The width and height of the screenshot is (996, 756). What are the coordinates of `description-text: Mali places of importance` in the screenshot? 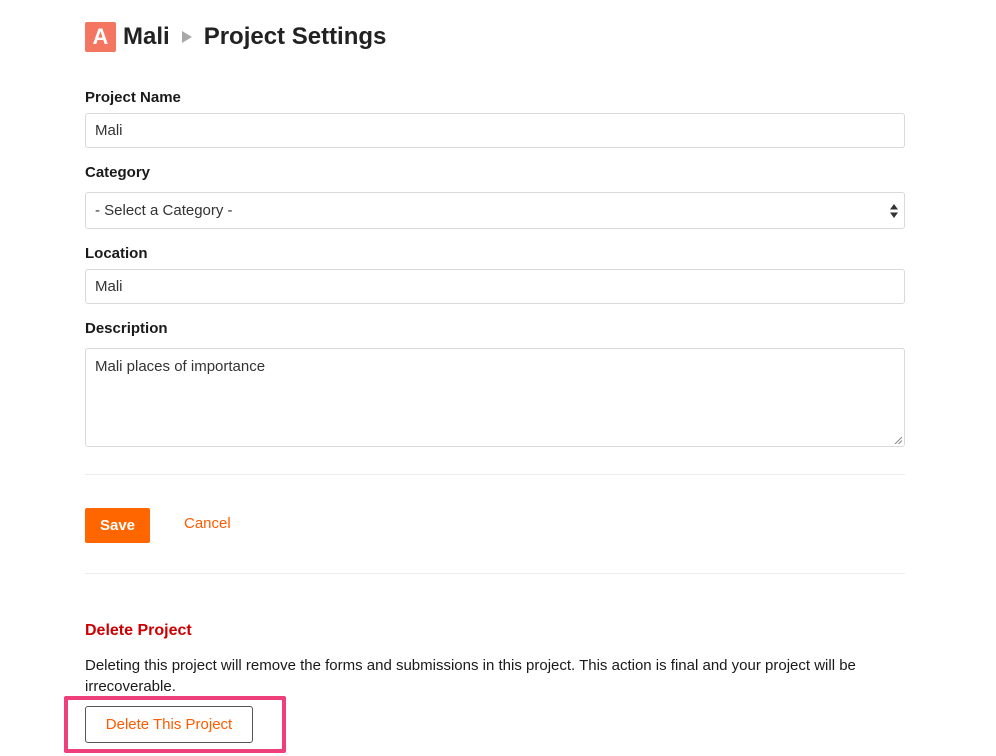 It's located at (180, 366).